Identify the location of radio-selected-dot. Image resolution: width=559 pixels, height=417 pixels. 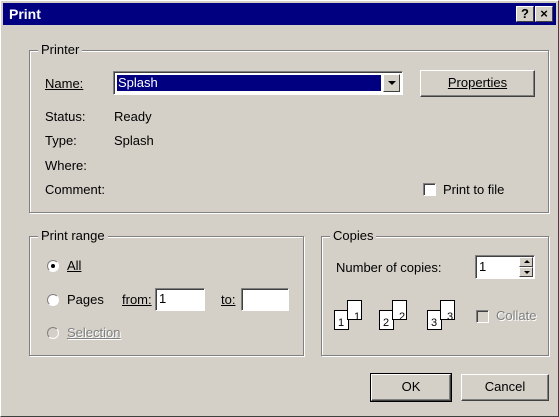
(53, 266).